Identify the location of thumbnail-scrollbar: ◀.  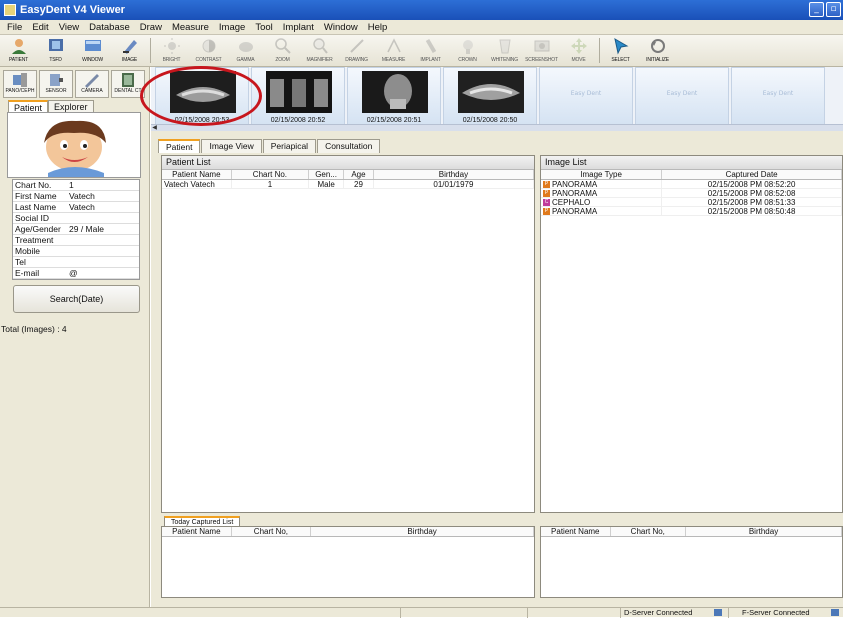
(497, 127).